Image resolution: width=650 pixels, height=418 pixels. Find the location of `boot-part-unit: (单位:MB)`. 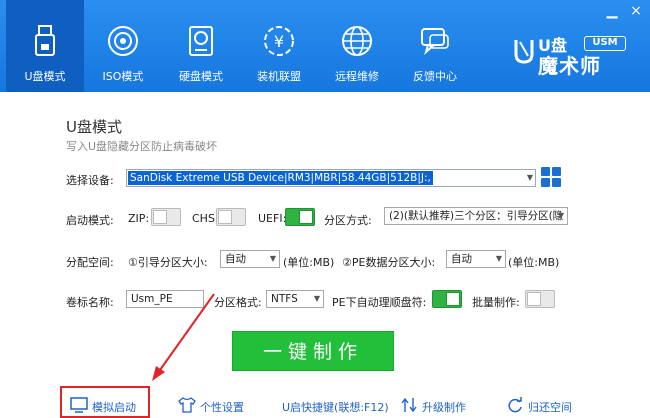

boot-part-unit: (单位:MB) is located at coordinates (309, 262).